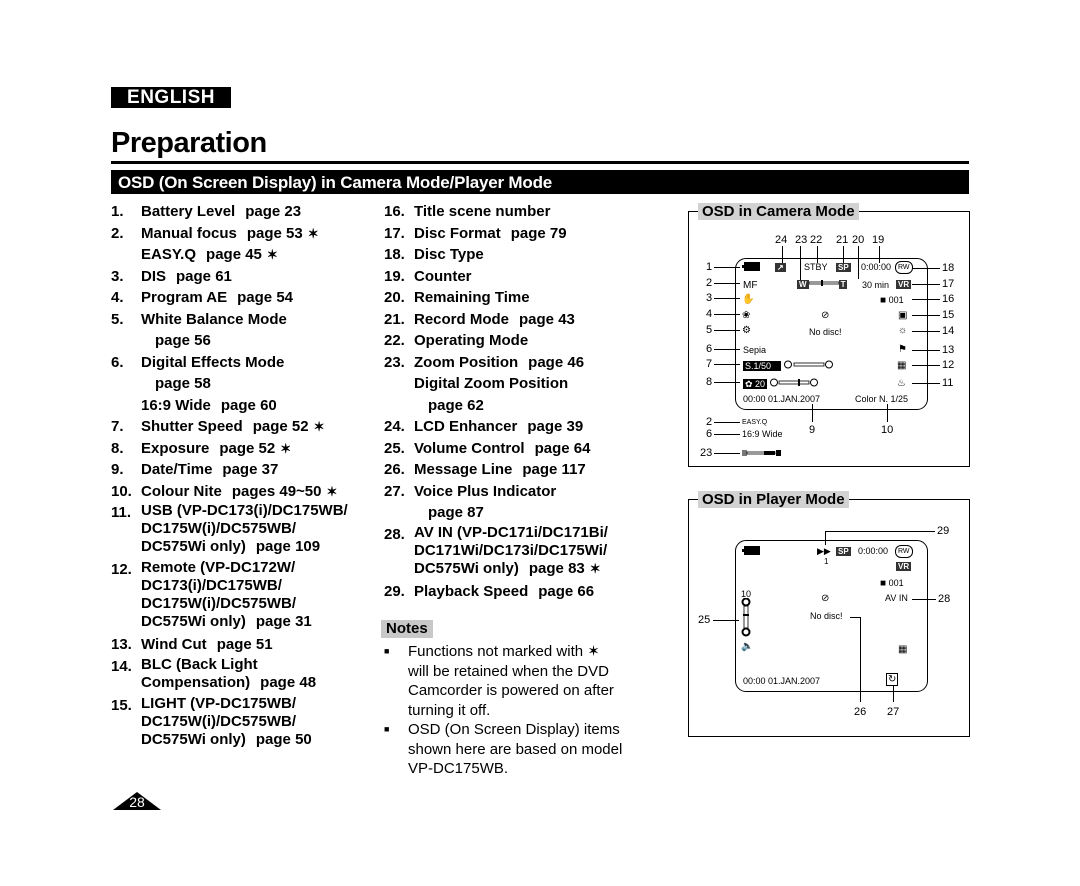 The height and width of the screenshot is (886, 1080). Describe the element at coordinates (515, 749) in the screenshot. I see `note-text: shown here are based on model` at that location.